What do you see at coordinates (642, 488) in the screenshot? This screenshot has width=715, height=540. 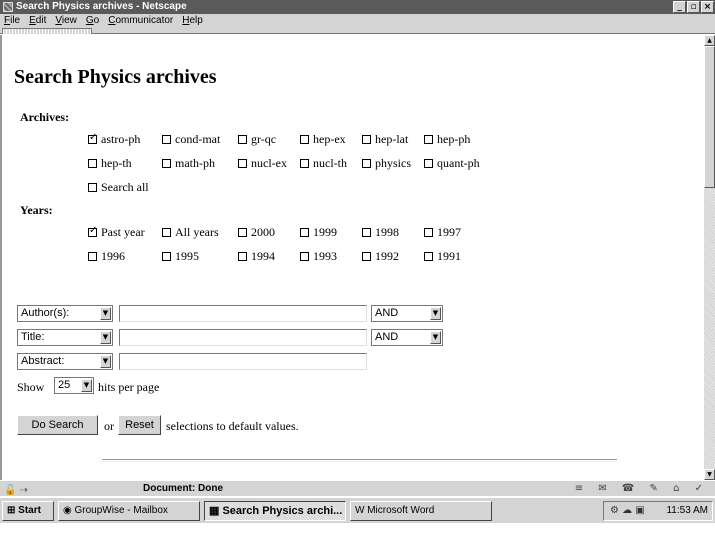 I see `component-bar-icons: ≡ ✉ ☎ ✎ ⌂ ✓` at bounding box center [642, 488].